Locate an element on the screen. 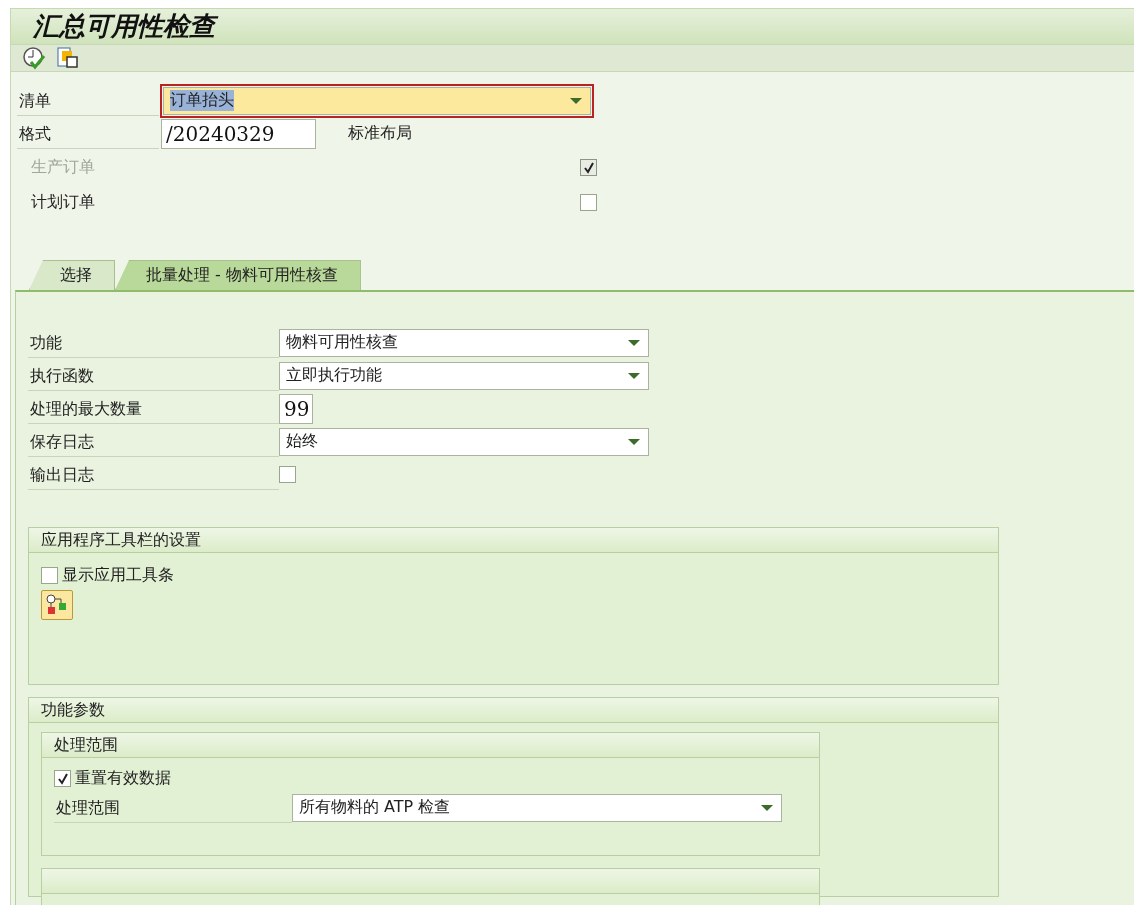 This screenshot has height=905, width=1134. input-field: 99 is located at coordinates (296, 408).